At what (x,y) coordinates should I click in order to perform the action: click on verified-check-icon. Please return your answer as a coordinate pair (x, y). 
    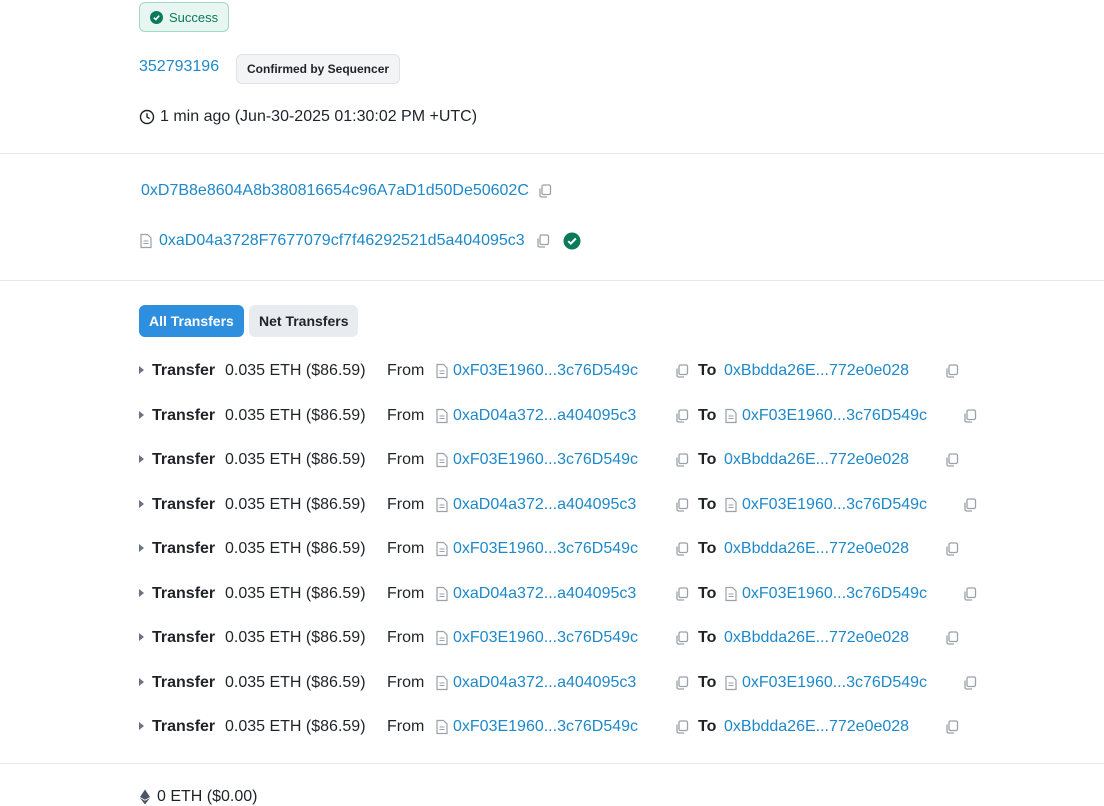
    Looking at the image, I should click on (572, 241).